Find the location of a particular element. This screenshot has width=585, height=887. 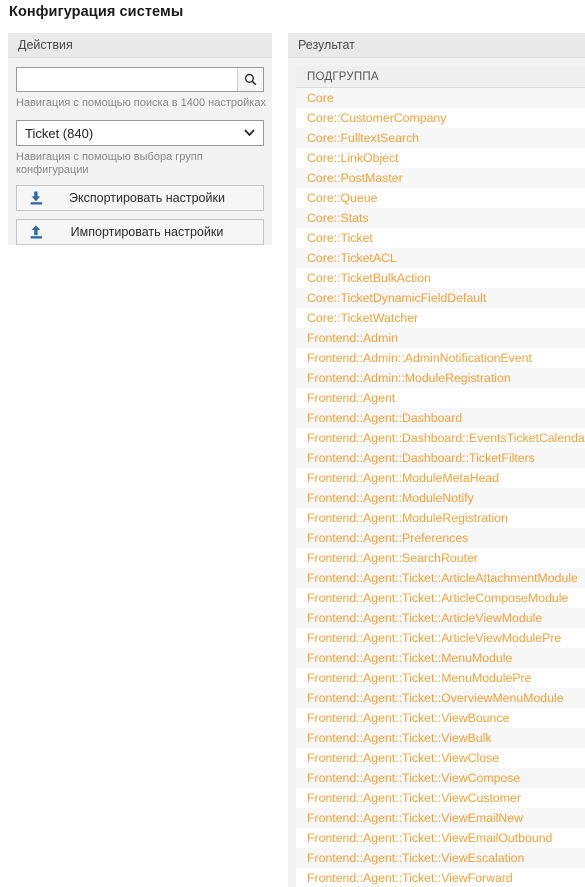

subgroup-link: Core is located at coordinates (320, 98).